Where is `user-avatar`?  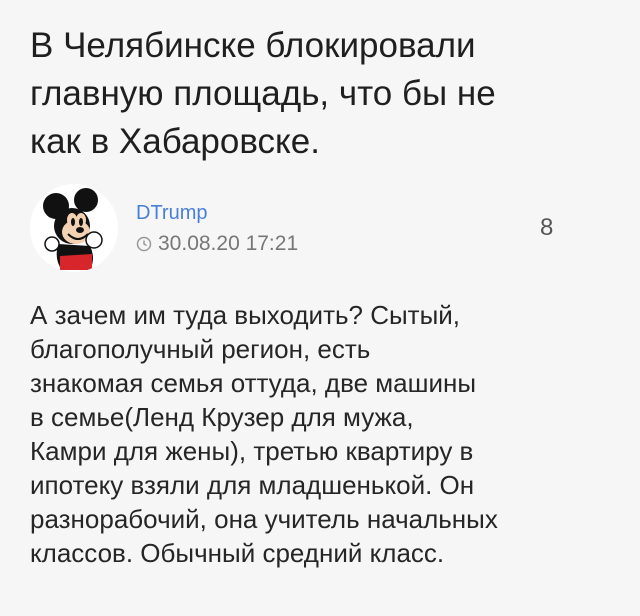 user-avatar is located at coordinates (74, 228).